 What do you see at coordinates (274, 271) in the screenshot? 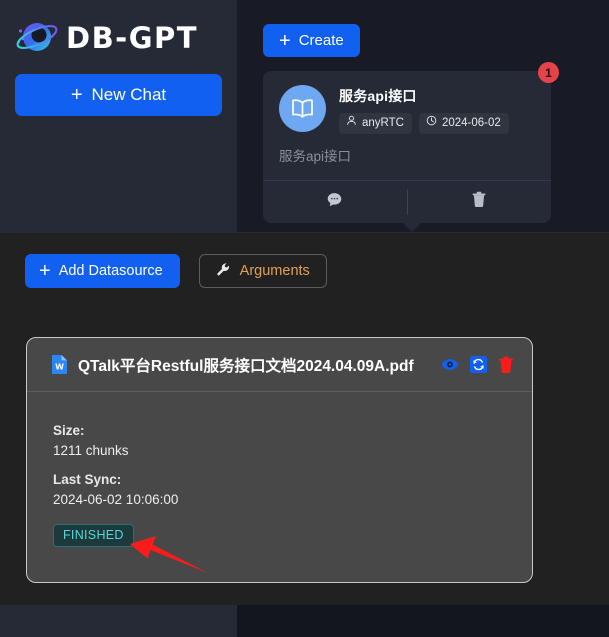
I see `arguments-label: Arguments` at bounding box center [274, 271].